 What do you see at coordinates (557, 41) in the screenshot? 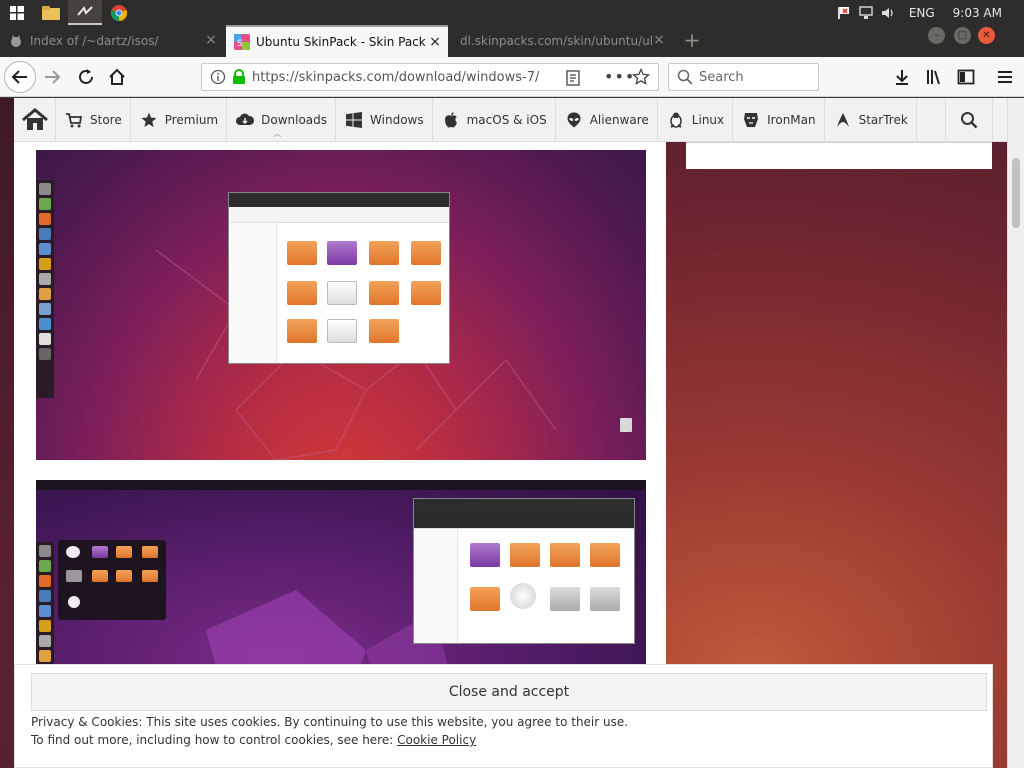
I see `tab-title: dl.skinpacks.com/skin/ubuntu/ul` at bounding box center [557, 41].